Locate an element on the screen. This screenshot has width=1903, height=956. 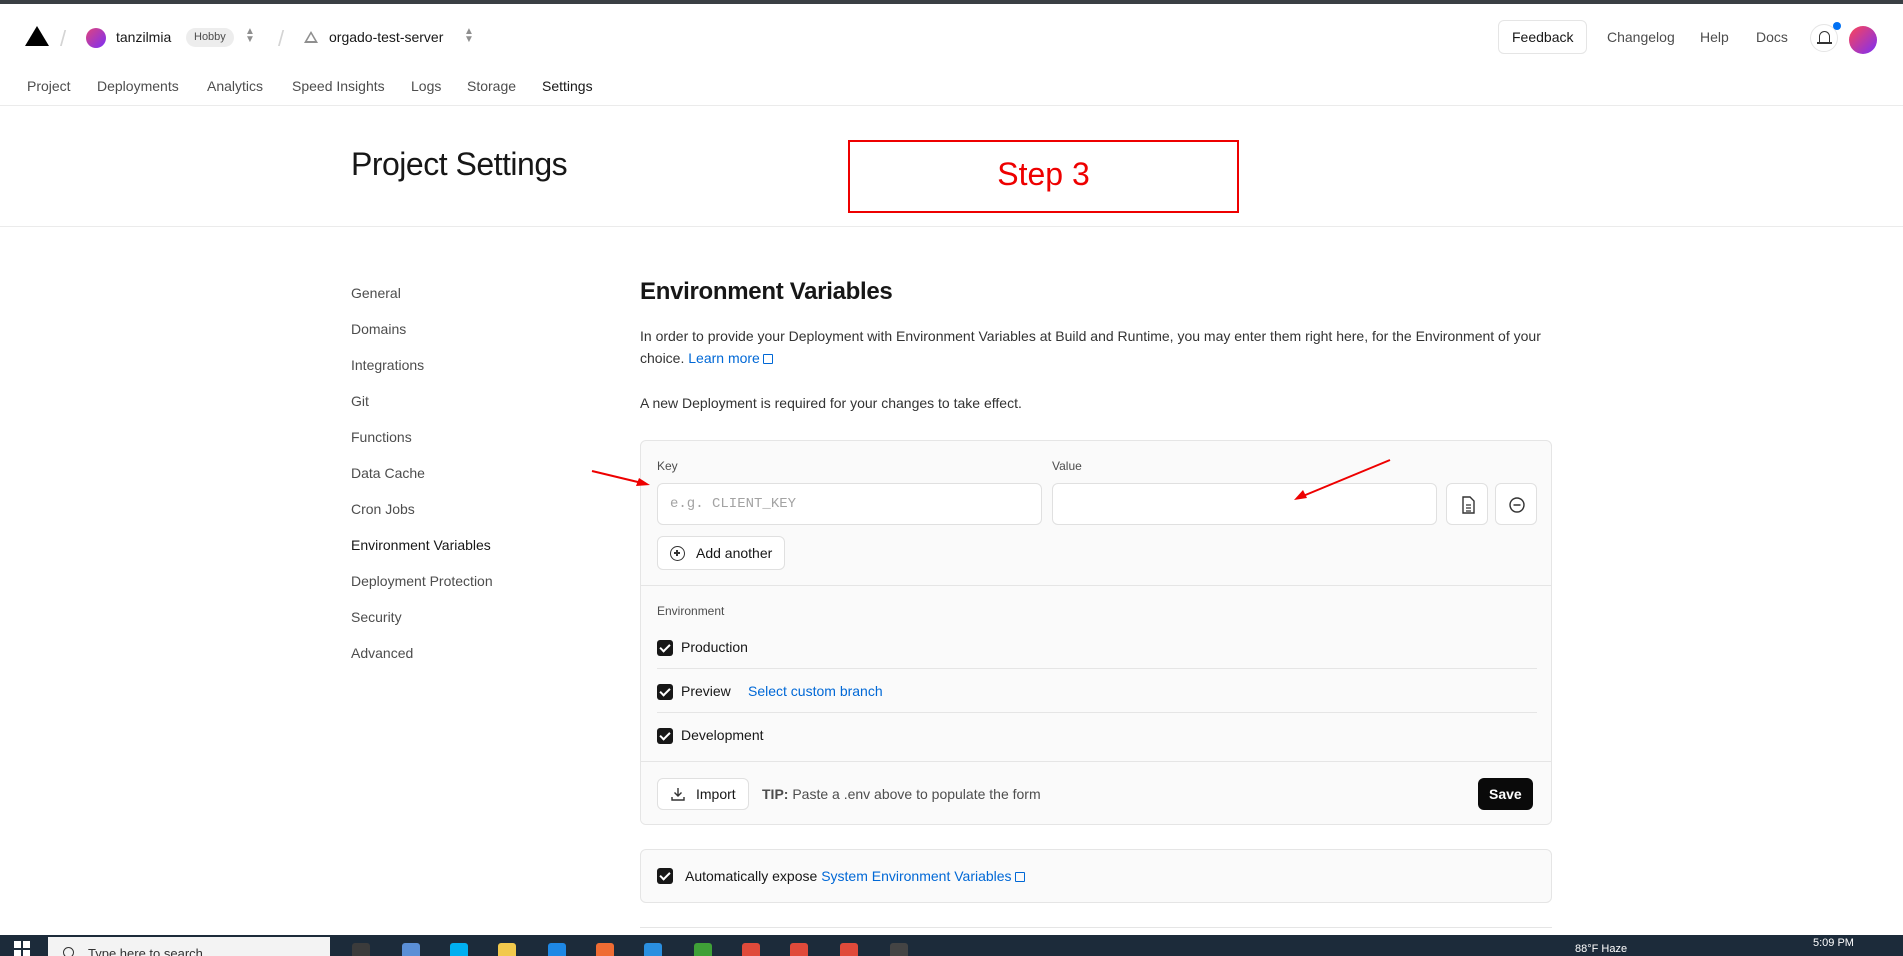
minus-circle-icon is located at coordinates (1517, 505).